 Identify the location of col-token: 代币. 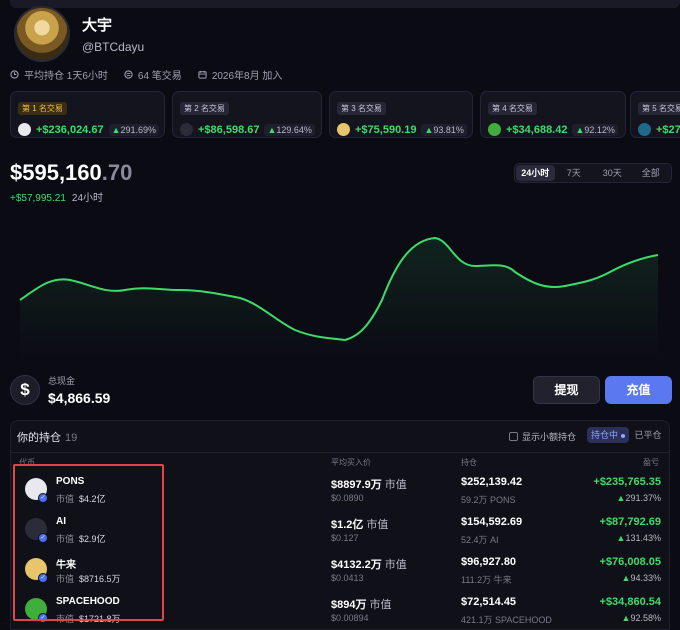
(27, 462).